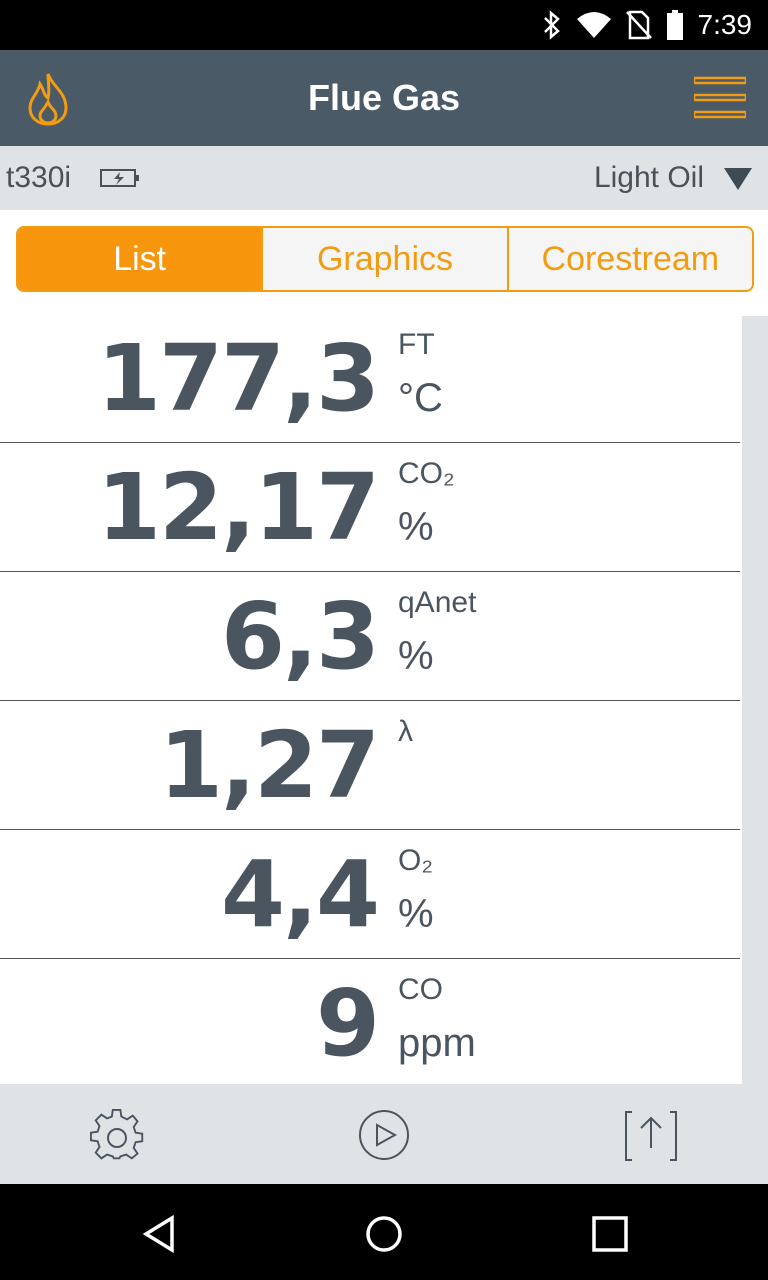 Image resolution: width=768 pixels, height=1280 pixels. I want to click on export-icon, so click(651, 1135).